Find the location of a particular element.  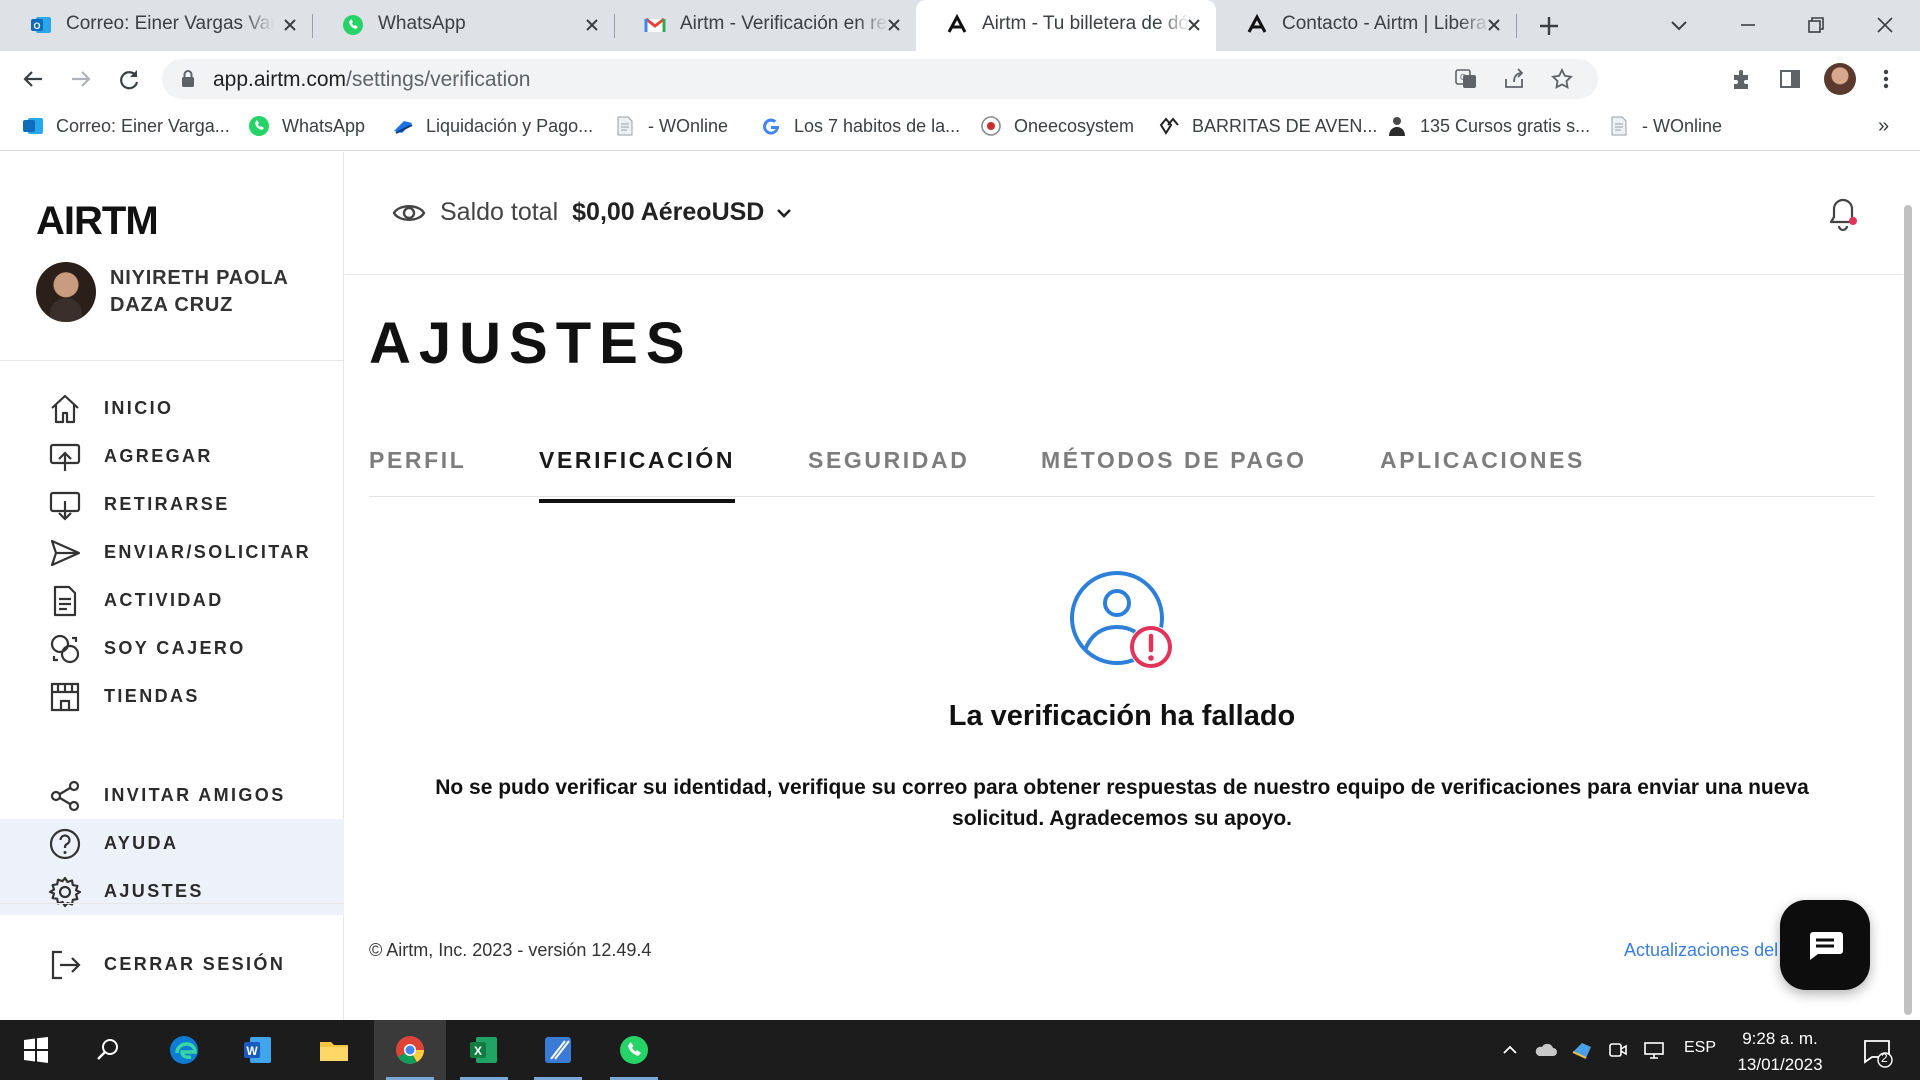

gmail-icon is located at coordinates (655, 24).